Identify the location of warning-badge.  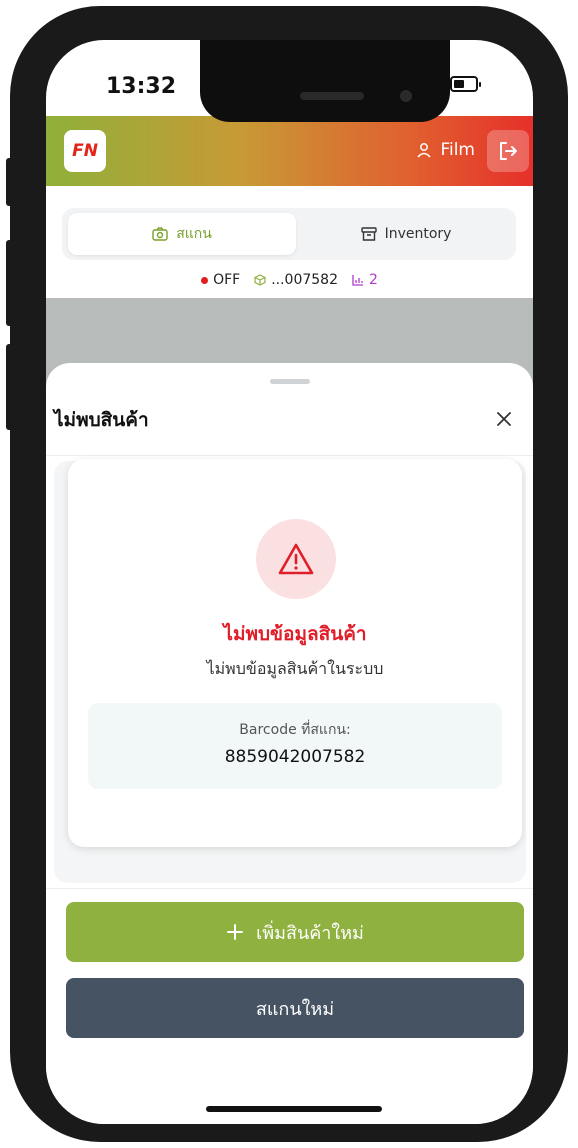
(296, 559).